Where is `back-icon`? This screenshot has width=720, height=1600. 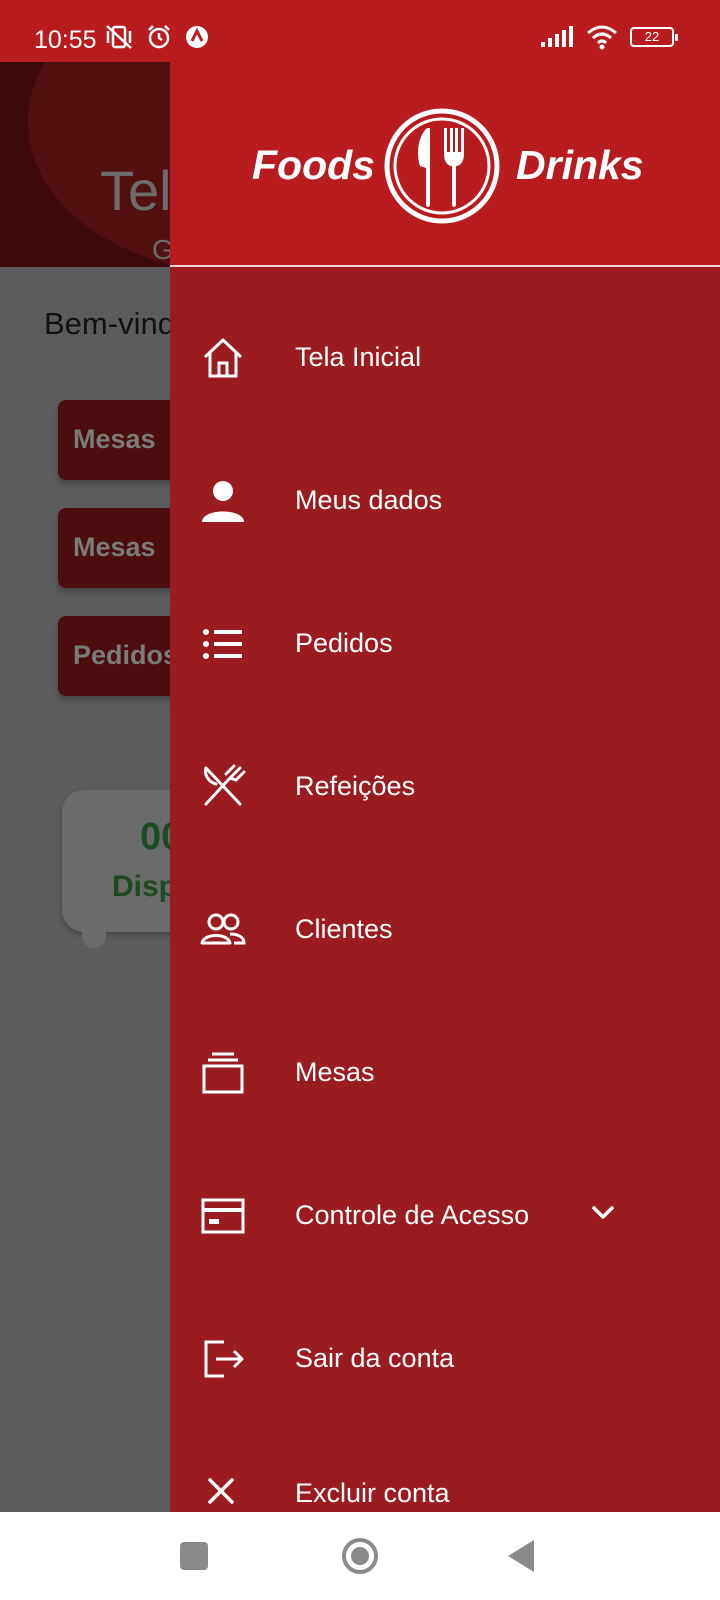
back-icon is located at coordinates (522, 1556).